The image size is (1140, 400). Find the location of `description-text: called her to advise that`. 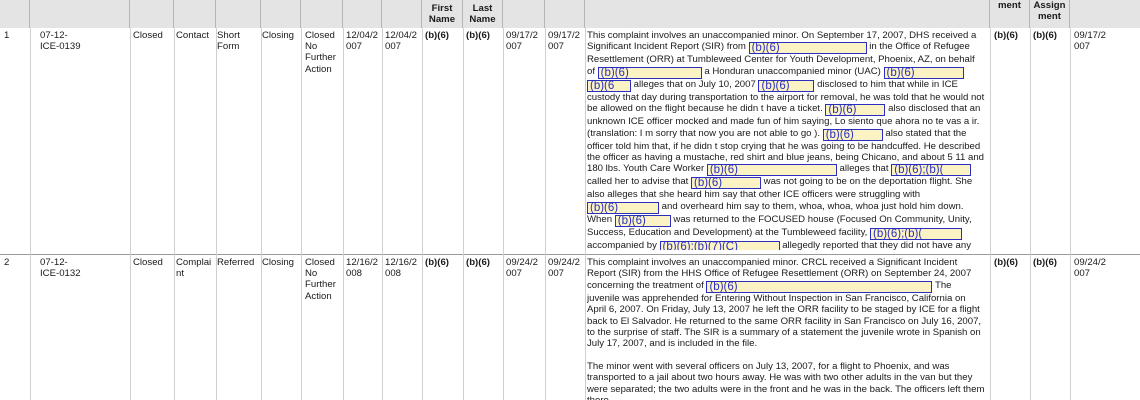

description-text: called her to advise that is located at coordinates (639, 182).